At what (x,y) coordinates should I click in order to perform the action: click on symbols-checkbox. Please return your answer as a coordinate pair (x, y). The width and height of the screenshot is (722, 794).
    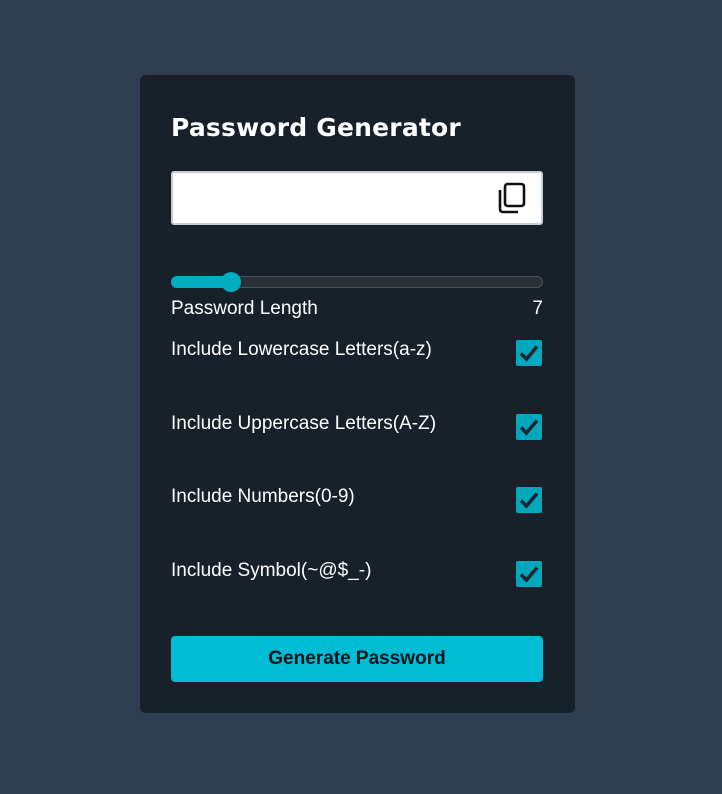
    Looking at the image, I should click on (529, 573).